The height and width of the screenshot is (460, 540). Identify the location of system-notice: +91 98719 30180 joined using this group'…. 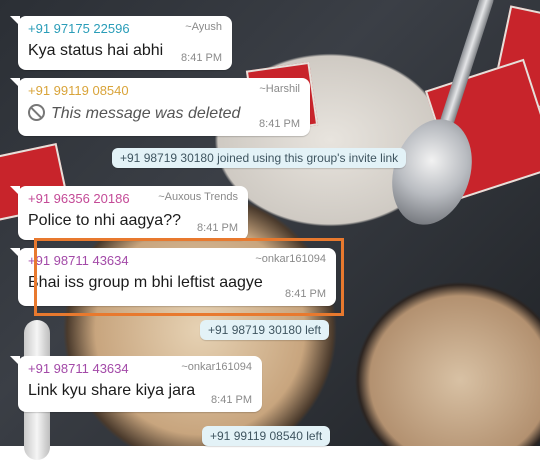
(259, 158).